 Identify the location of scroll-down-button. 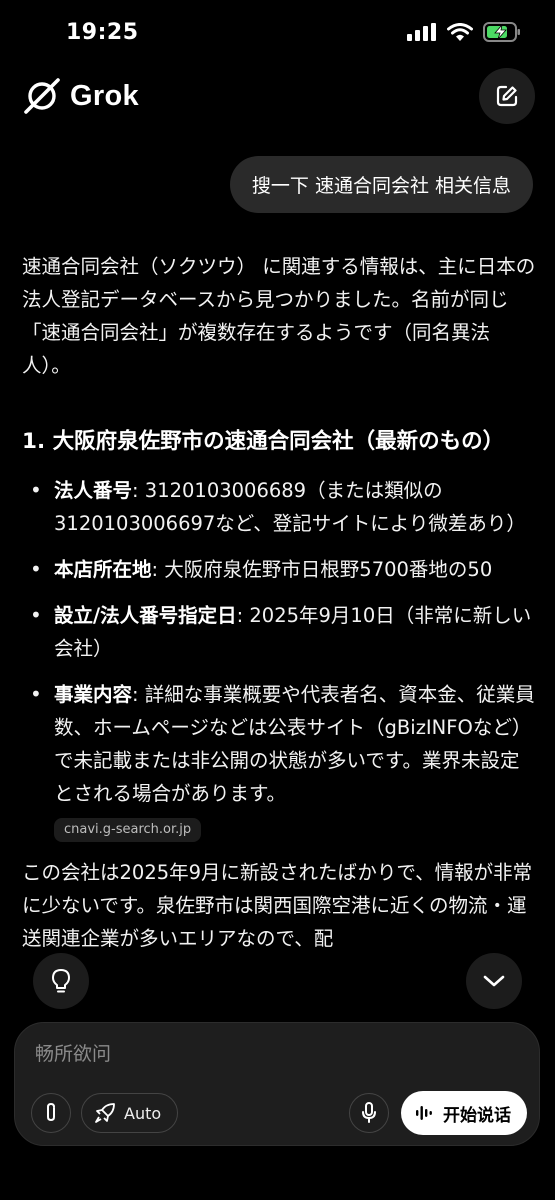
(494, 981).